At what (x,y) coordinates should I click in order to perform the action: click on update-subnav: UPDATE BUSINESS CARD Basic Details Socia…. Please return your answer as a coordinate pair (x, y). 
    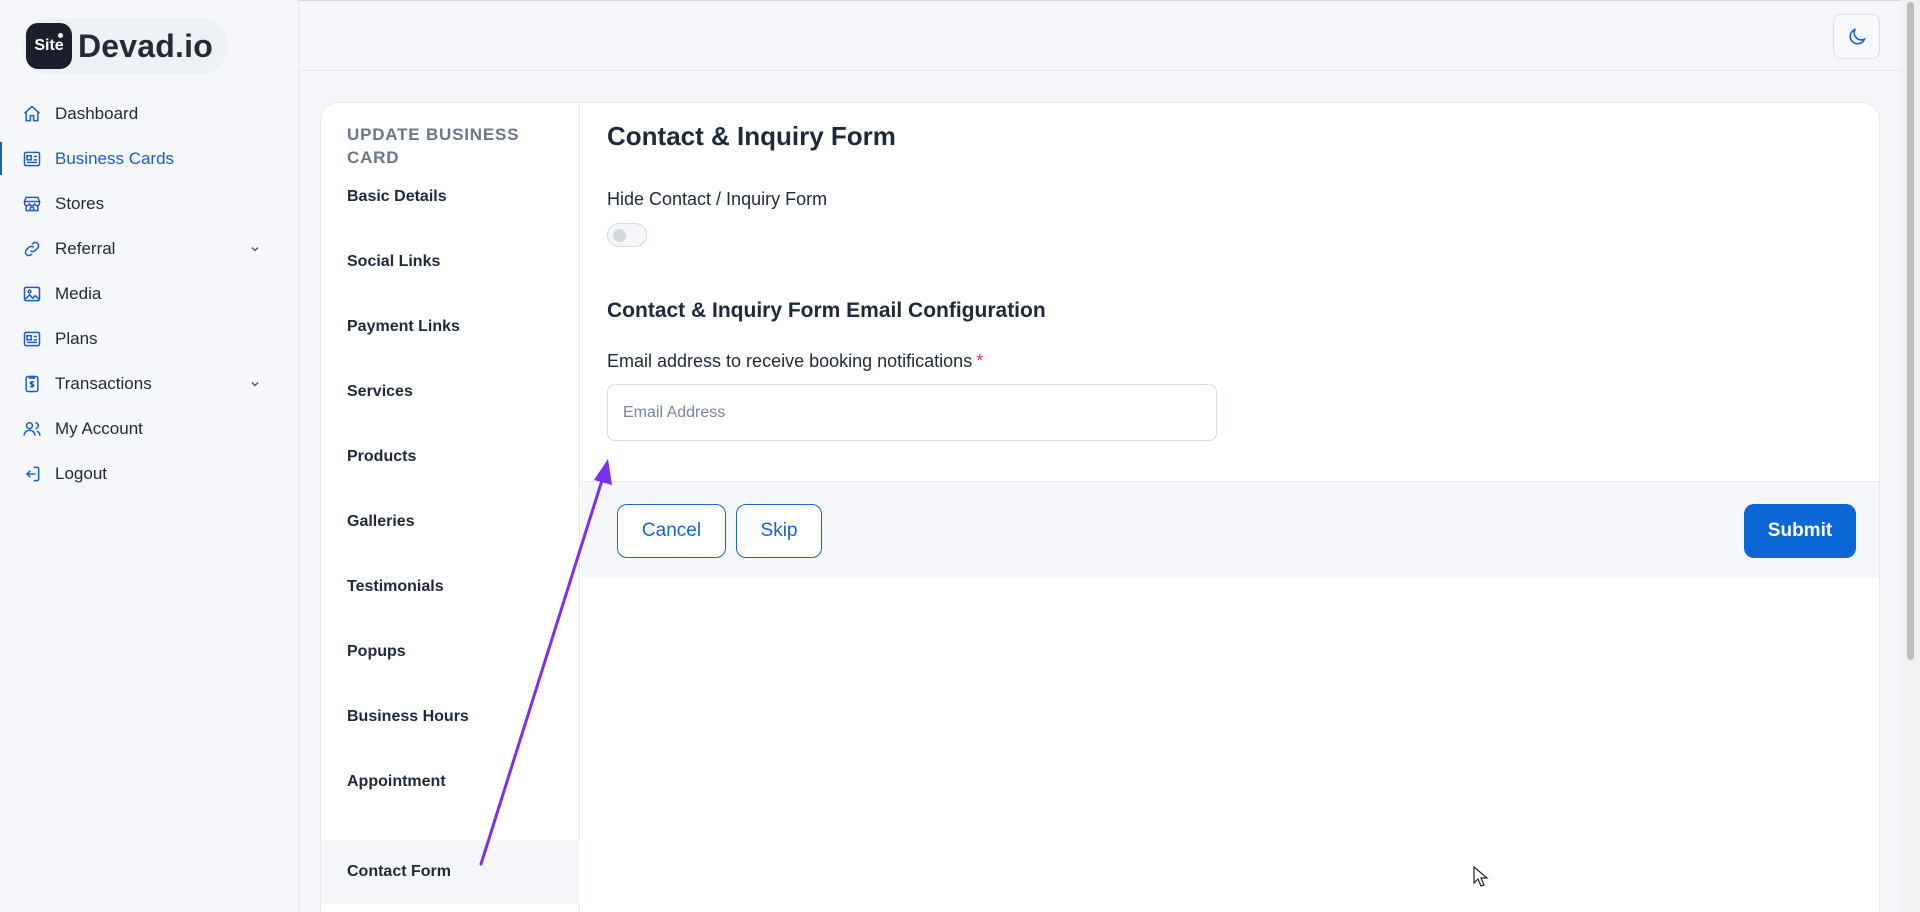
    Looking at the image, I should click on (450, 507).